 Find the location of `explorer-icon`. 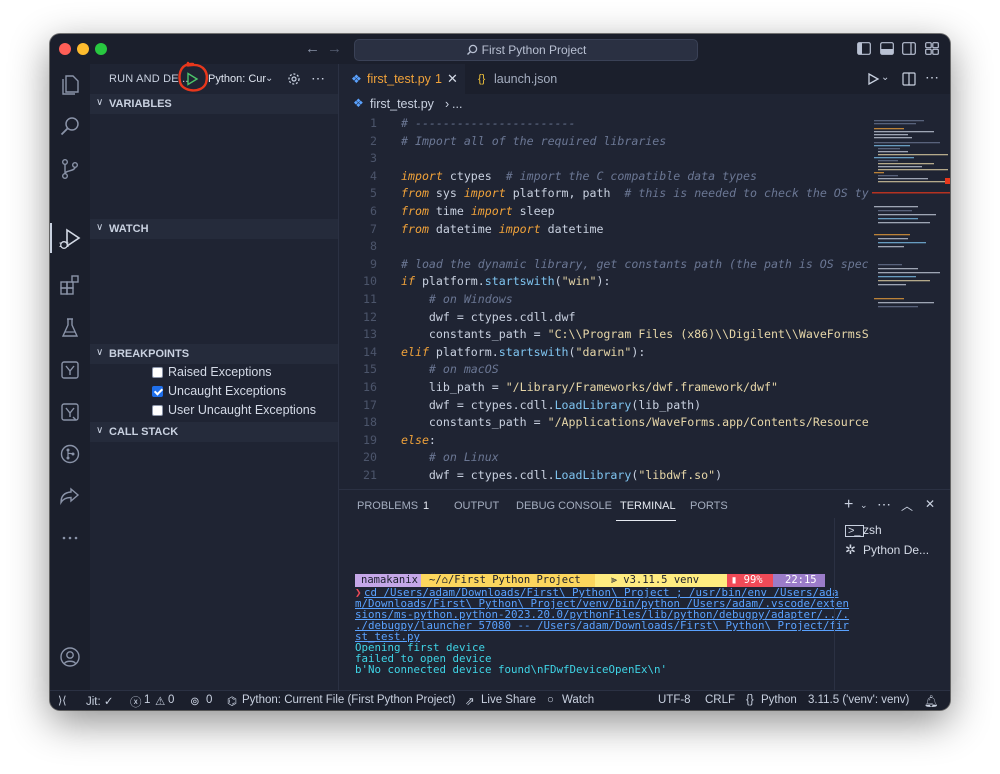

explorer-icon is located at coordinates (70, 85).